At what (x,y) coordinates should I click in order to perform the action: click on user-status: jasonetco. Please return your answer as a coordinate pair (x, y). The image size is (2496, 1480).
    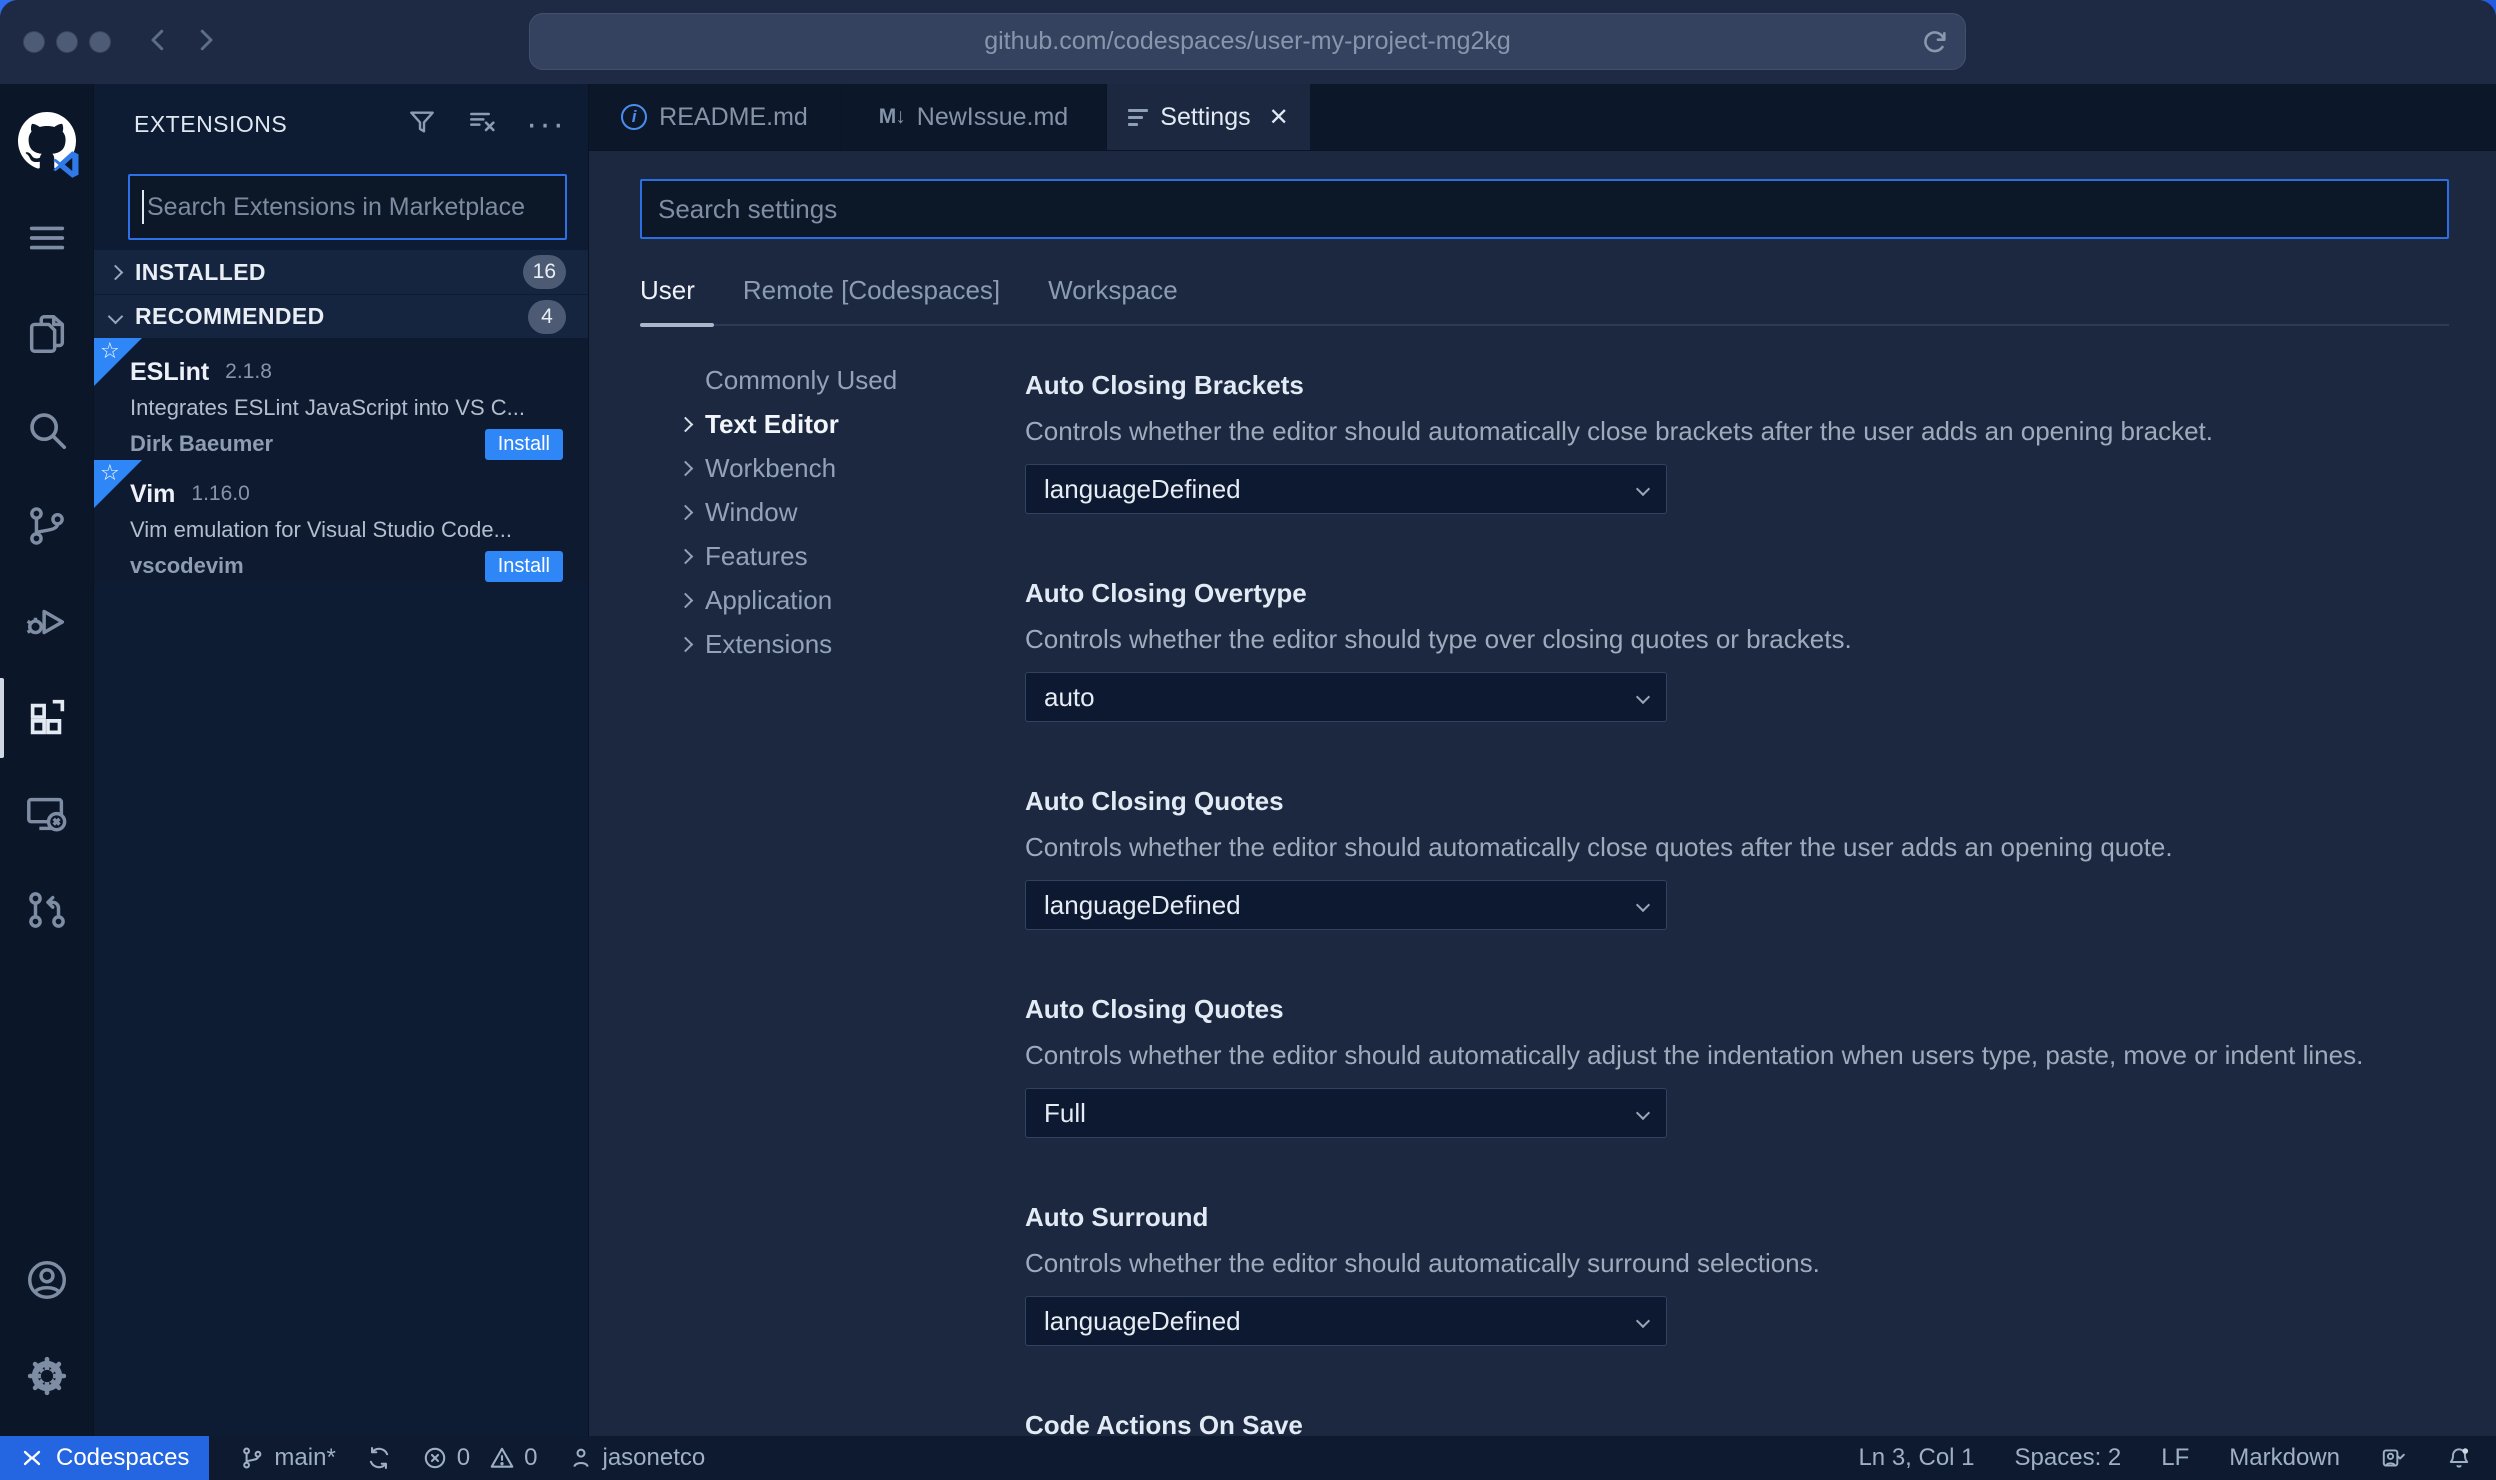
    Looking at the image, I should click on (637, 1458).